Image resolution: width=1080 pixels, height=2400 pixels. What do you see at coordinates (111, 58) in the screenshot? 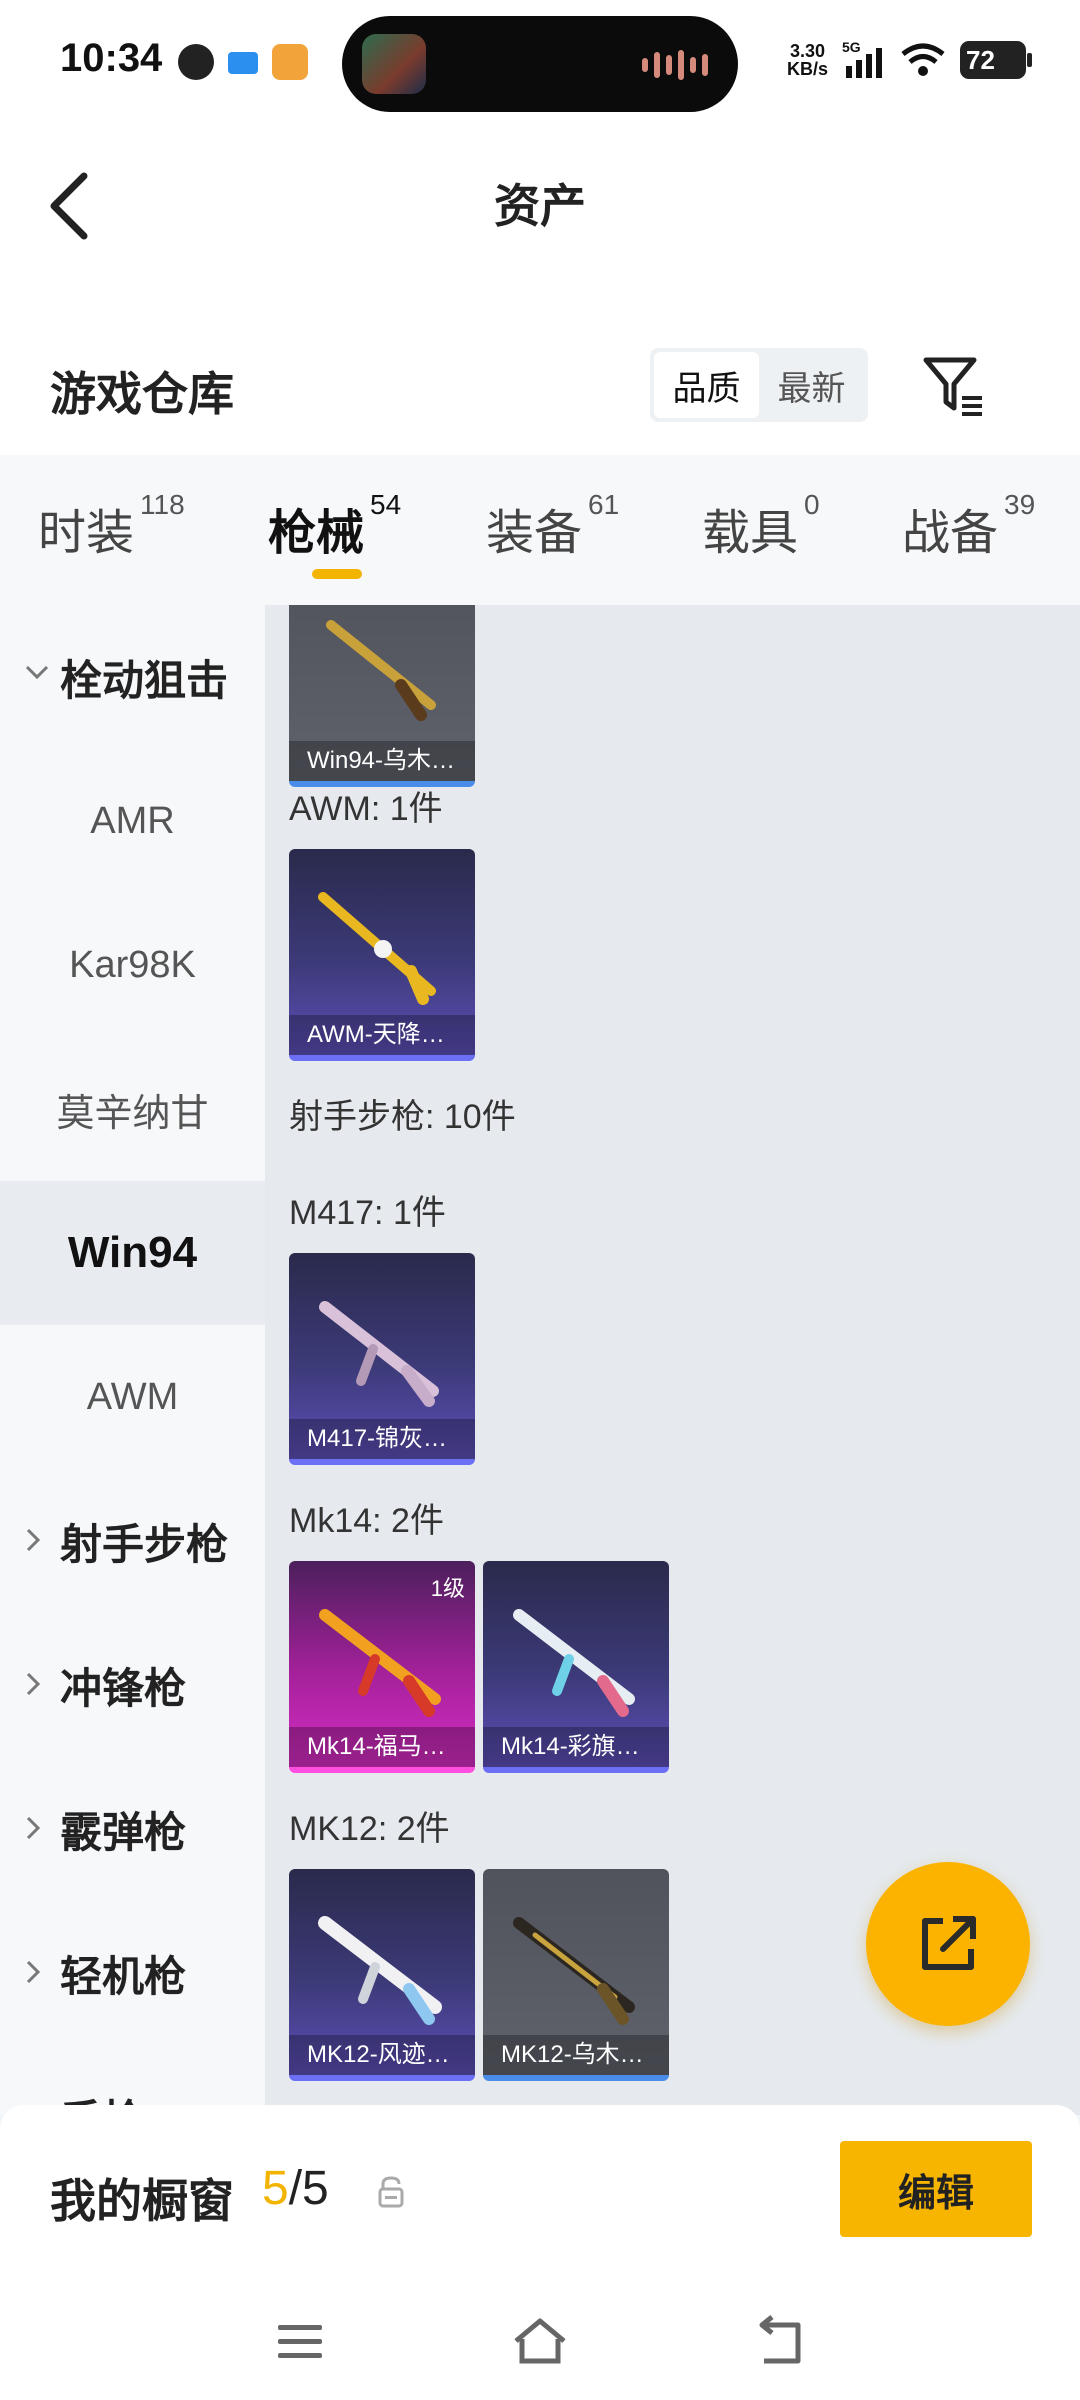
I see `status-time: 10:34` at bounding box center [111, 58].